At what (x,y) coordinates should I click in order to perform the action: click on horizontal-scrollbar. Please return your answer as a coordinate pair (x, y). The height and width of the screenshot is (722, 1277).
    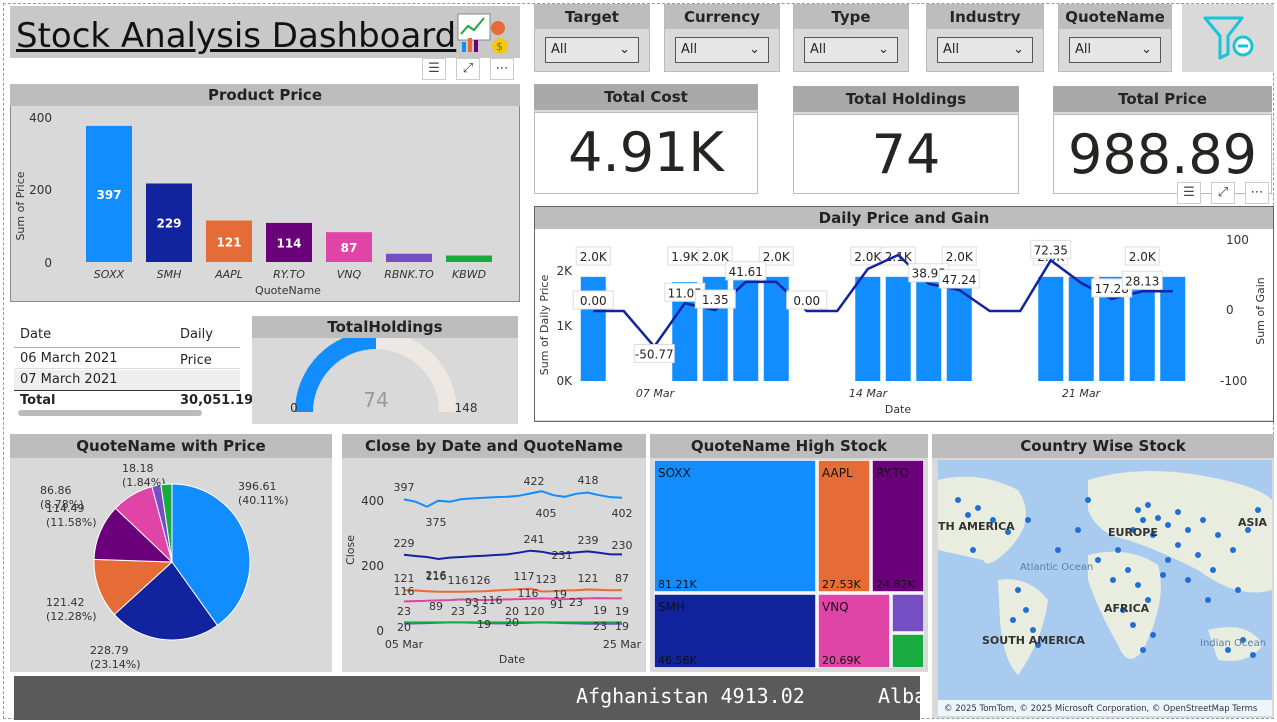
    Looking at the image, I should click on (110, 413).